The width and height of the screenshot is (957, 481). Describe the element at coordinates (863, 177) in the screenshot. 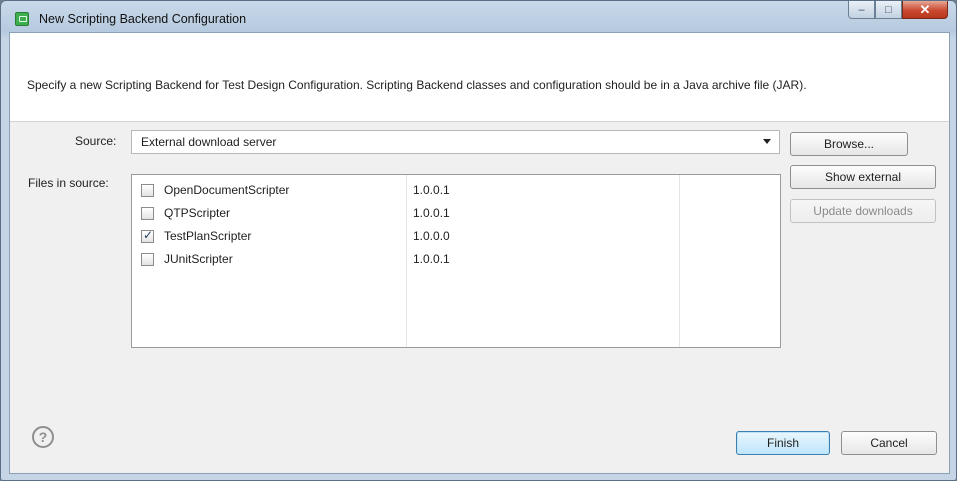

I see `show-external-button: Show external` at that location.